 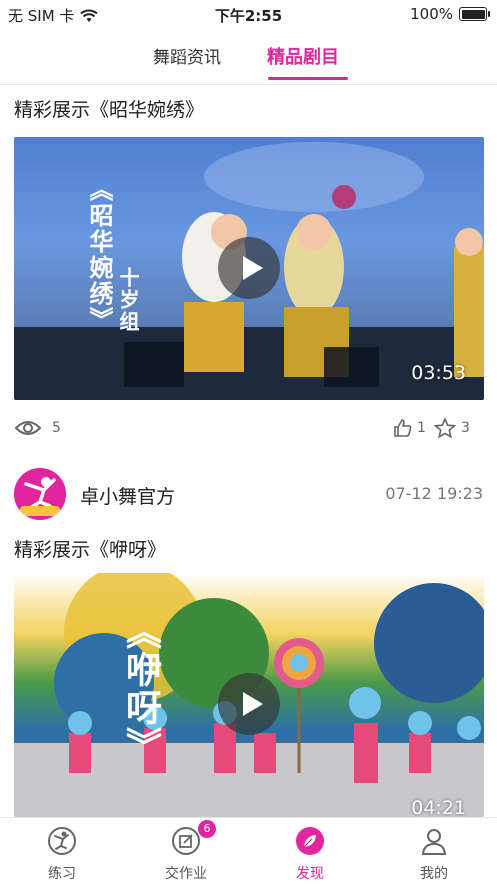 I want to click on logo-icon, so click(x=40, y=494).